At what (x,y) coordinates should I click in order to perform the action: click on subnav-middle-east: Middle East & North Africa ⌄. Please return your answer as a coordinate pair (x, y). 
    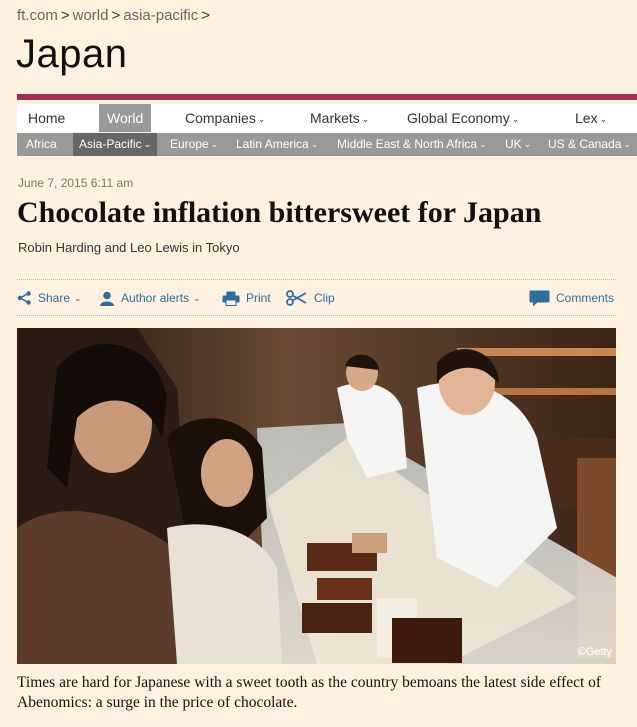
    Looking at the image, I should click on (412, 144).